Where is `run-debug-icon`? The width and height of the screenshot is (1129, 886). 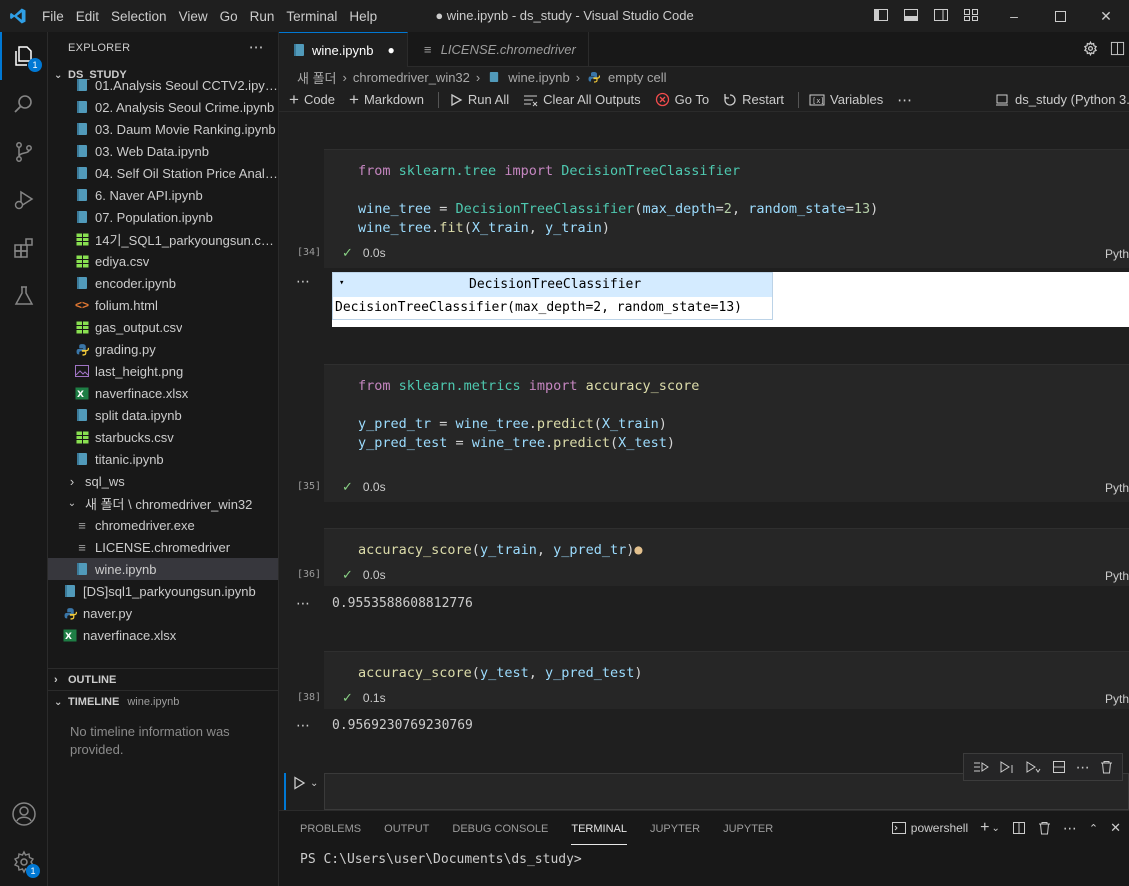
run-debug-icon is located at coordinates (24, 200).